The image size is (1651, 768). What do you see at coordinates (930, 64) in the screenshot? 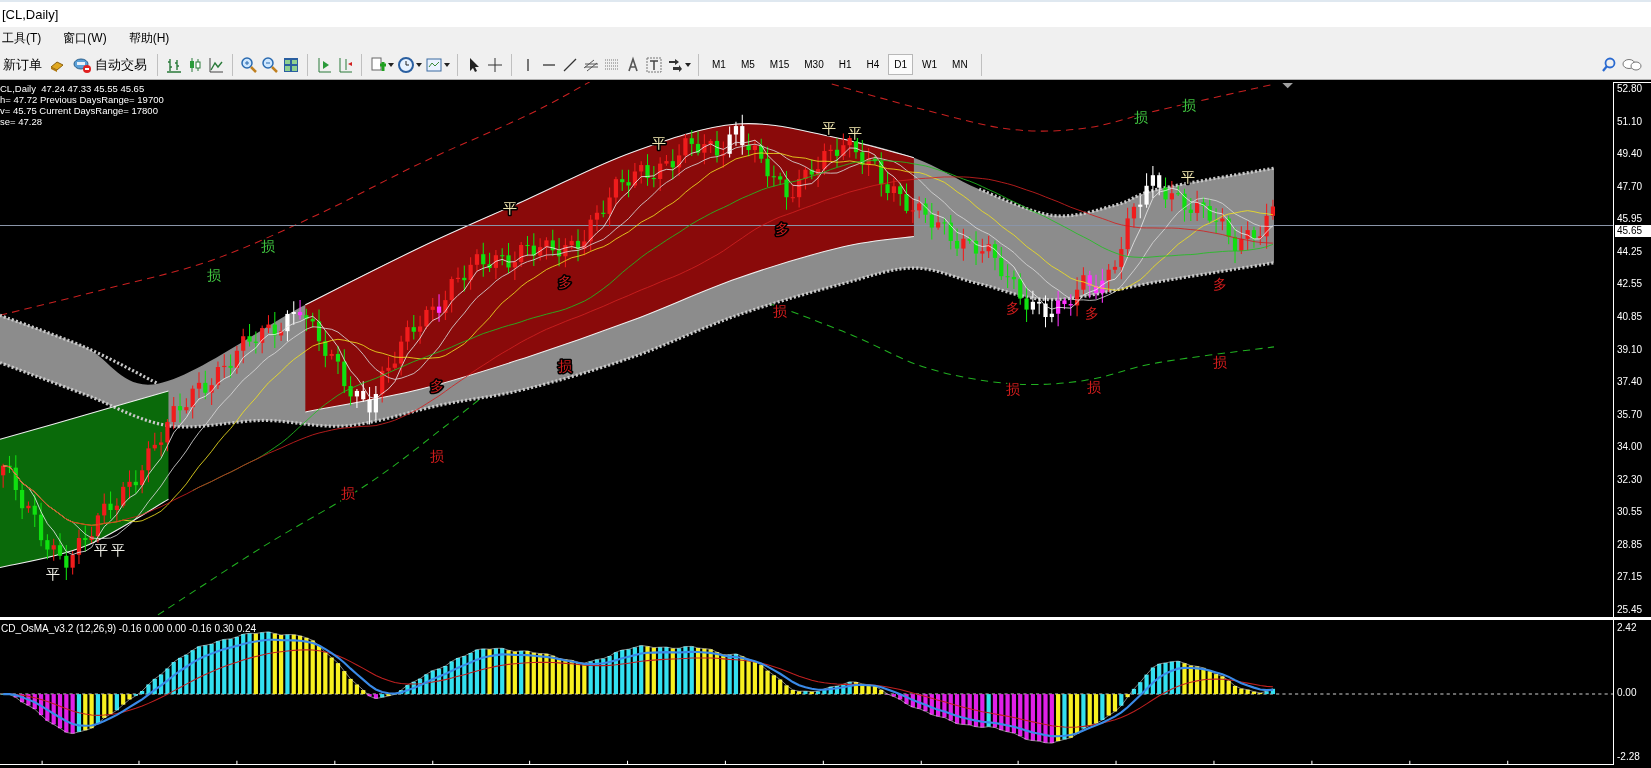
I see `timeframe-button: W1` at bounding box center [930, 64].